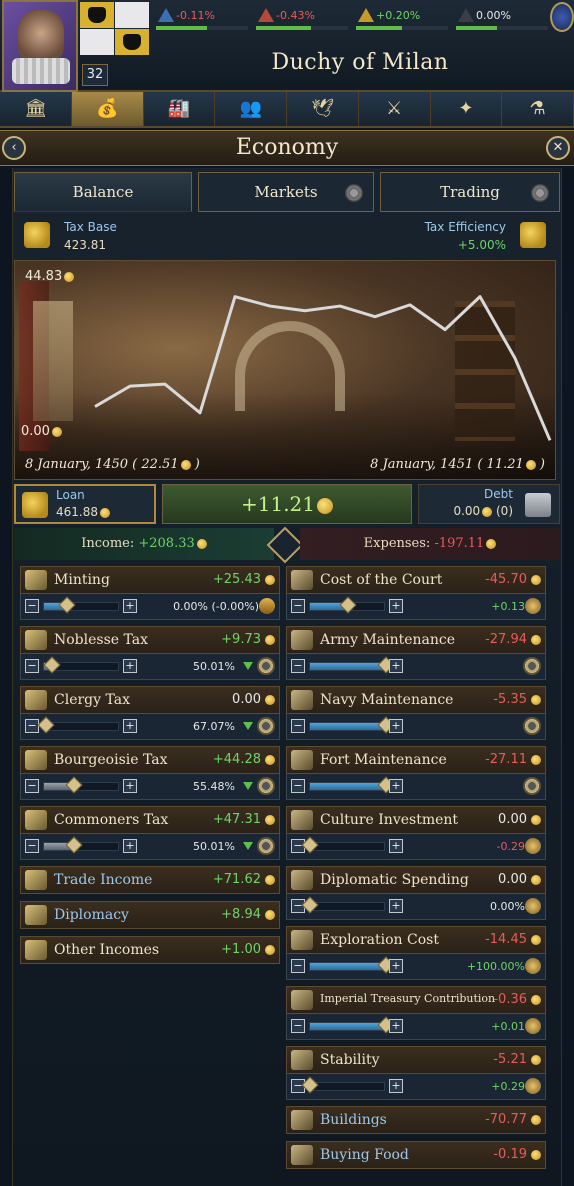 The height and width of the screenshot is (1186, 574). What do you see at coordinates (562, 17) in the screenshot?
I see `emblem-icon` at bounding box center [562, 17].